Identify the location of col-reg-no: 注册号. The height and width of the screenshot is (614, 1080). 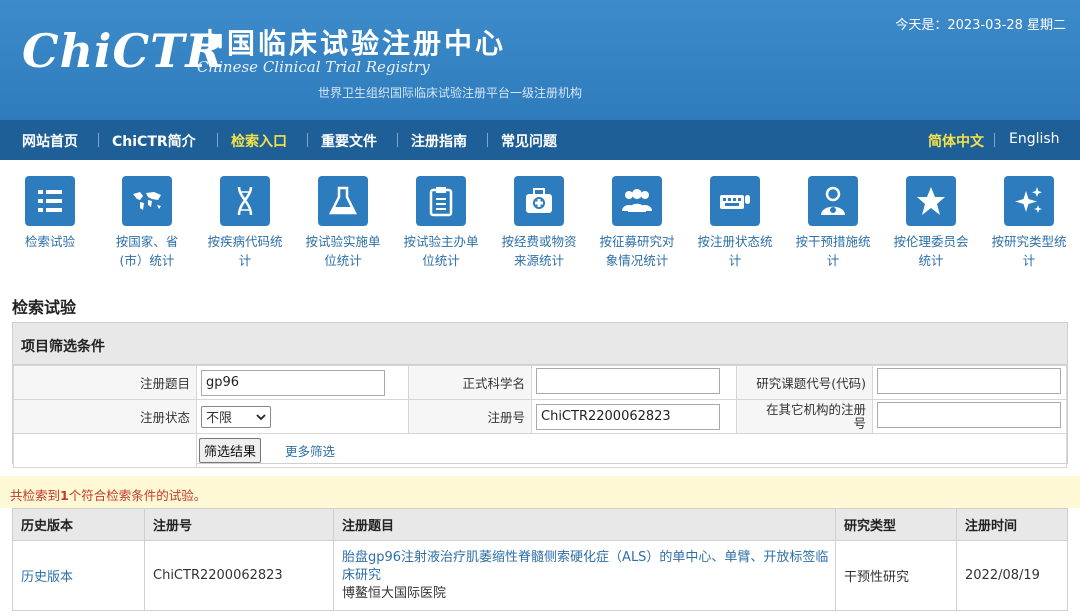
(239, 524).